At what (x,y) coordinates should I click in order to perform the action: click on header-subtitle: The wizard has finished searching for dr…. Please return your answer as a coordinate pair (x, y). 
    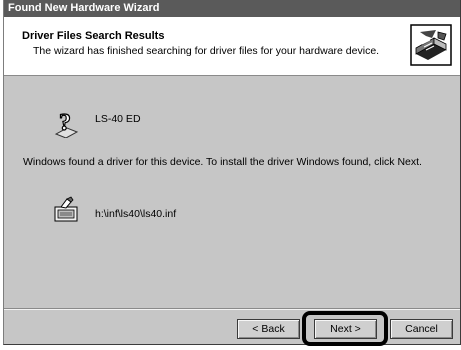
    Looking at the image, I should click on (206, 51).